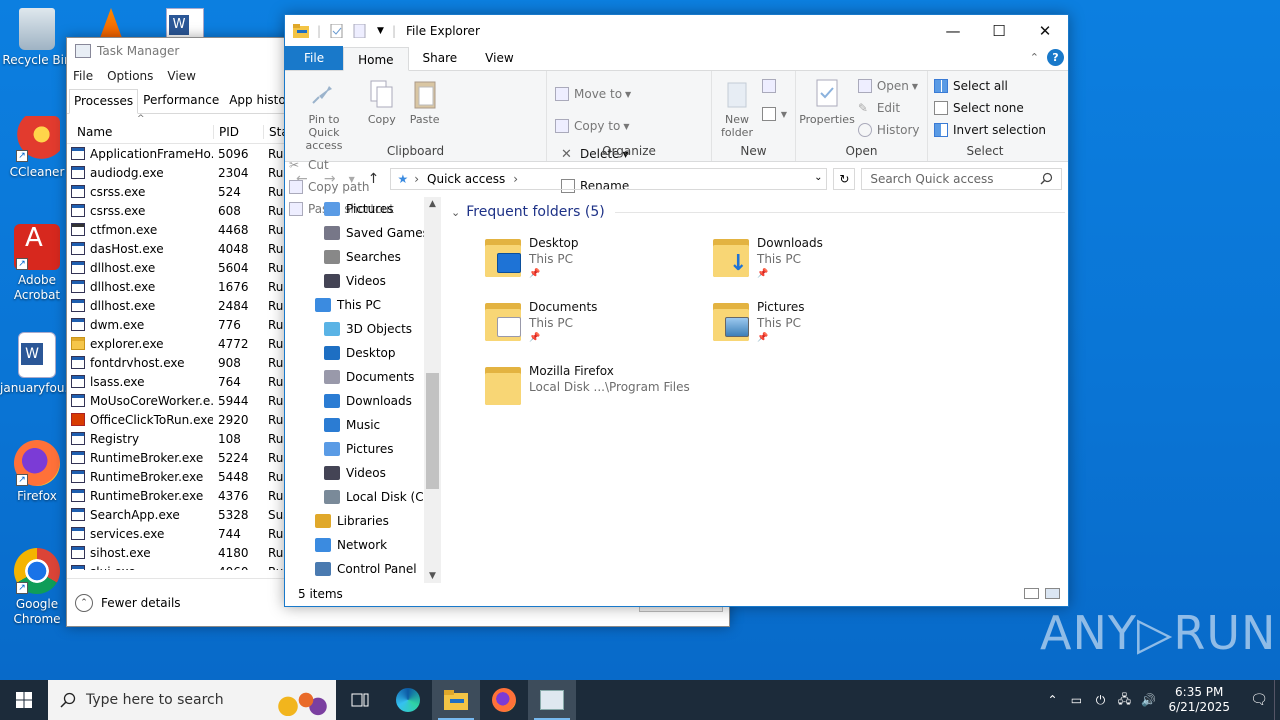  What do you see at coordinates (362, 257) in the screenshot?
I see `nav-item: Searches` at bounding box center [362, 257].